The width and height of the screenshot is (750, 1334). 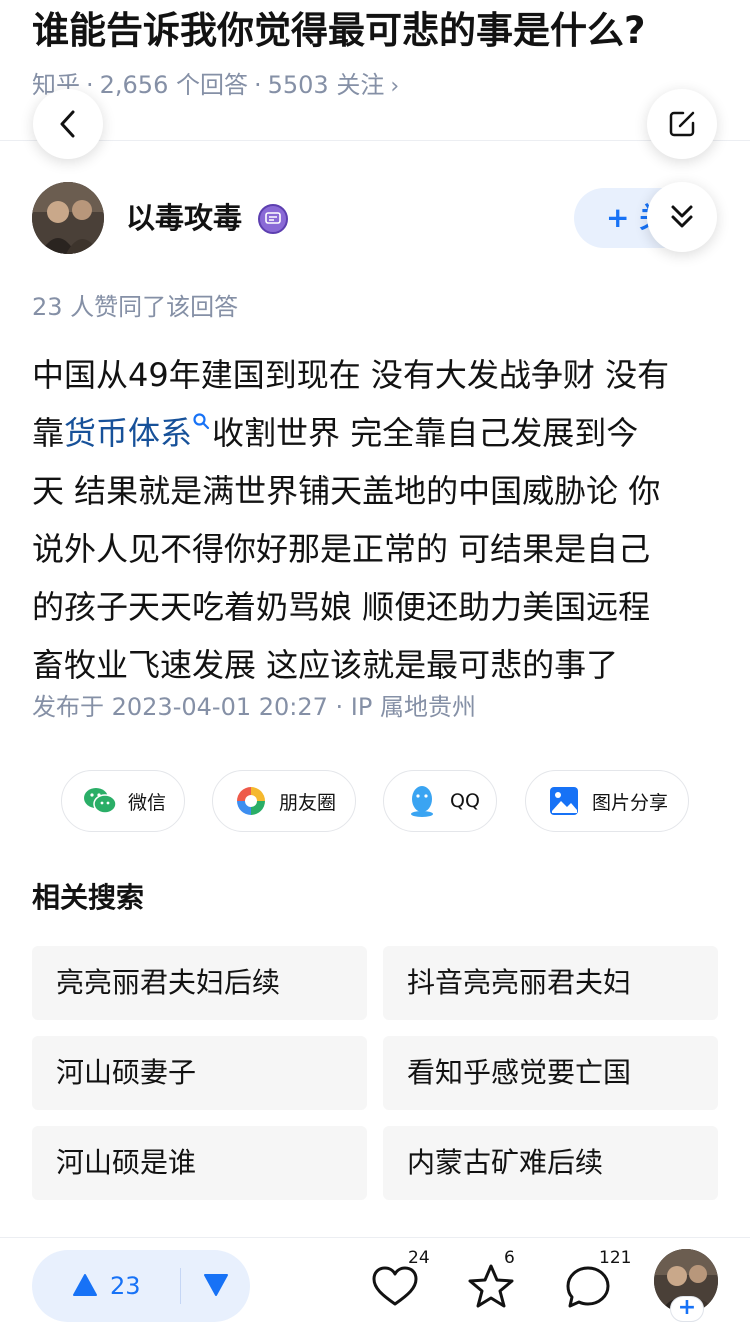 What do you see at coordinates (135, 307) in the screenshot?
I see `vote-summary: 23 人赞同了该回答` at bounding box center [135, 307].